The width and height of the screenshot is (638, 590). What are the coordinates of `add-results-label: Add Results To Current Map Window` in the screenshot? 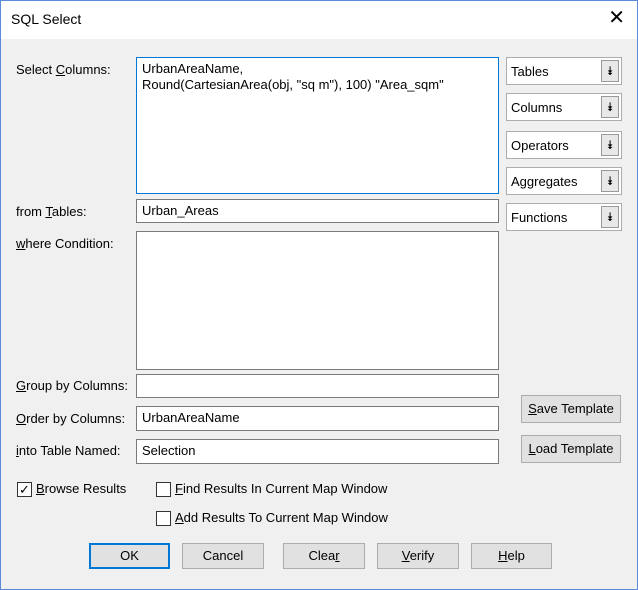 It's located at (281, 517).